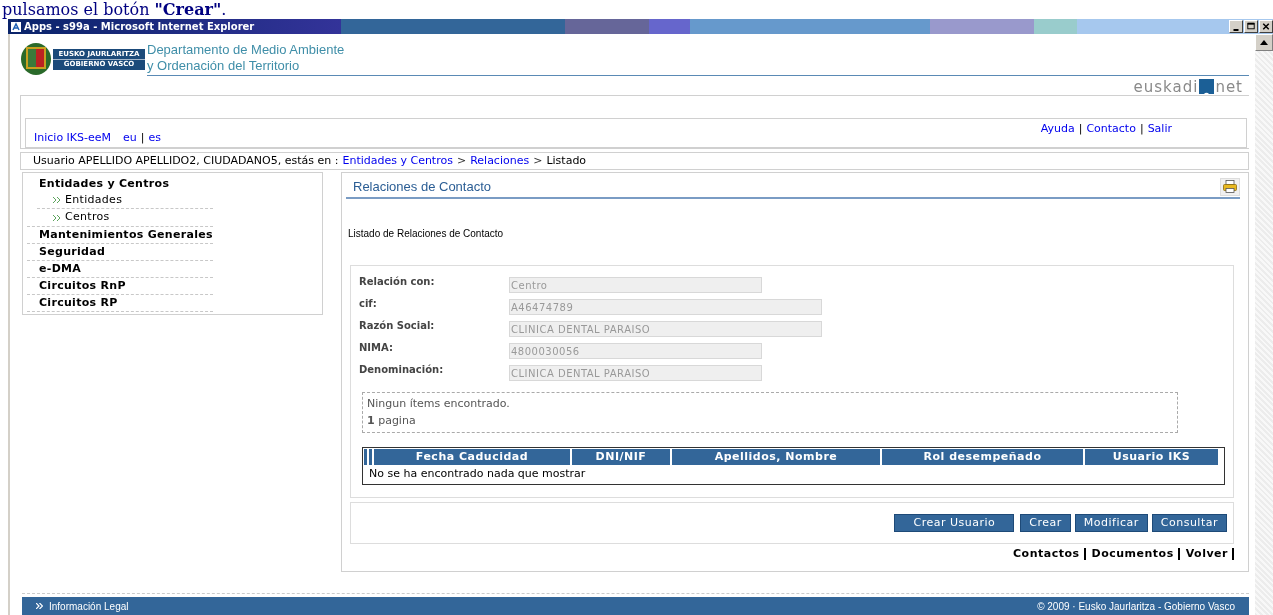  Describe the element at coordinates (566, 160) in the screenshot. I see `breadcrumb-current: Listado` at that location.